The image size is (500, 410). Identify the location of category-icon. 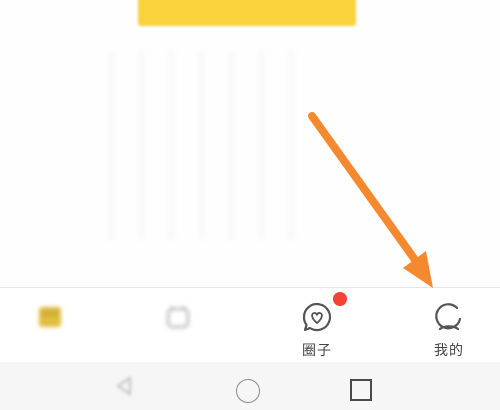
(178, 317).